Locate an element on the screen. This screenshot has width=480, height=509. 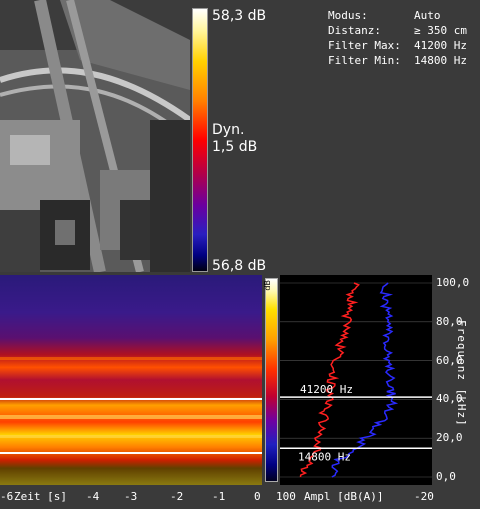
info-row-filter-max: Filter Max: 41200 Hz is located at coordinates (397, 45).